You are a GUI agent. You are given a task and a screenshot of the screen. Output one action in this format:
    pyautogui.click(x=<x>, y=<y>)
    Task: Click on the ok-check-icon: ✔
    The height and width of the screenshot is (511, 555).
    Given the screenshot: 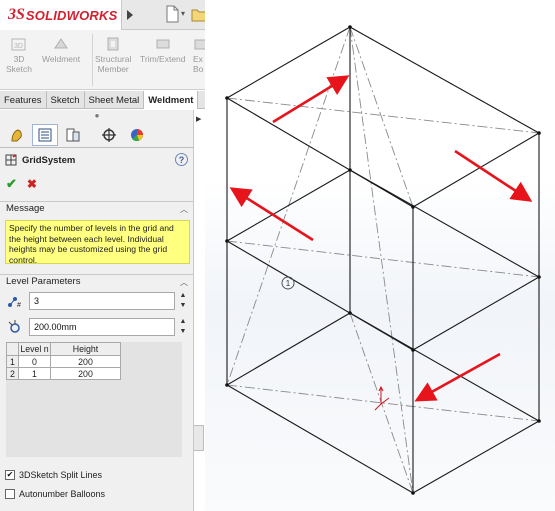 What is the action you would take?
    pyautogui.click(x=11, y=184)
    